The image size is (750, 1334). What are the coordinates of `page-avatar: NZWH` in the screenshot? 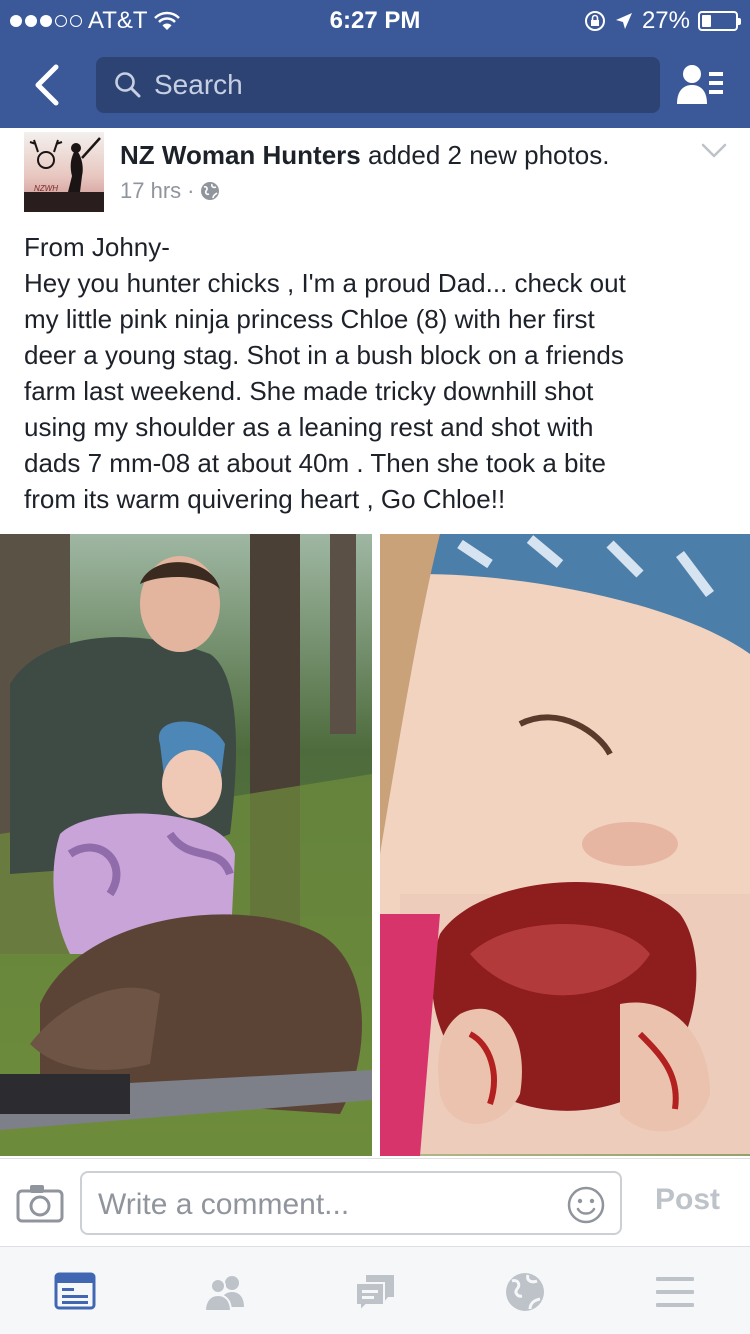 It's located at (64, 172).